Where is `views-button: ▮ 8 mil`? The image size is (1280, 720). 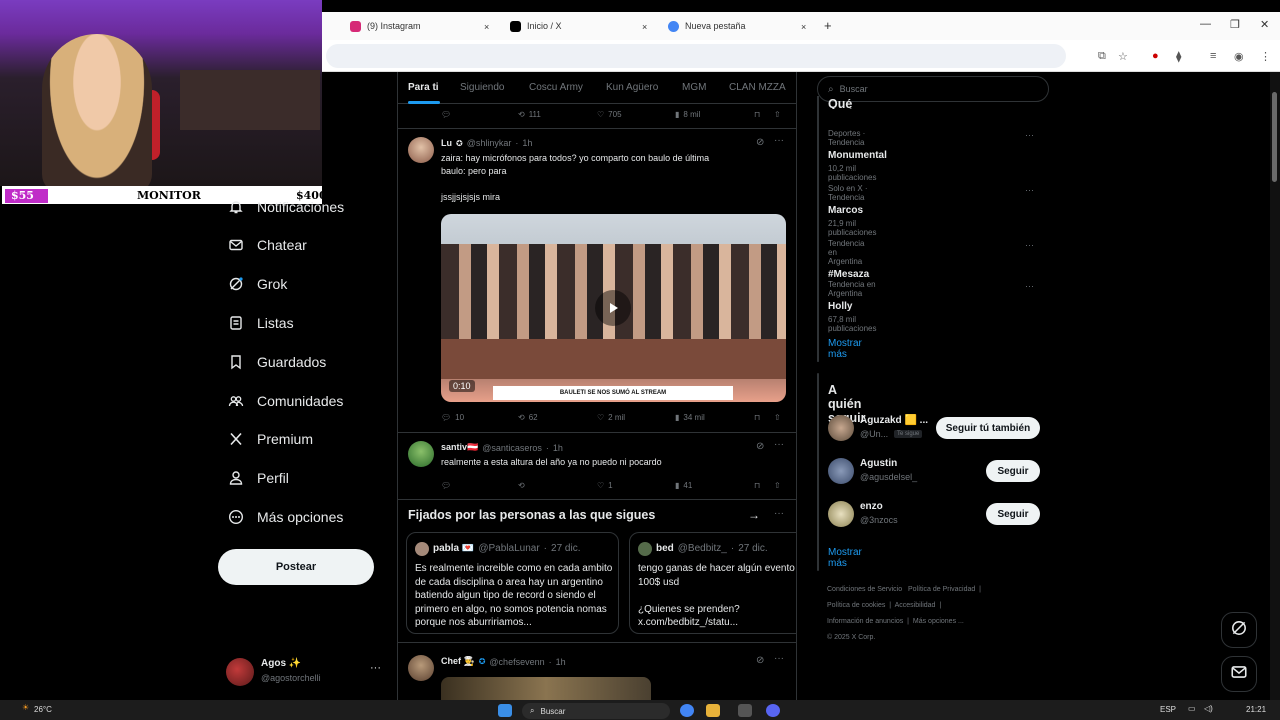 views-button: ▮ 8 mil is located at coordinates (687, 114).